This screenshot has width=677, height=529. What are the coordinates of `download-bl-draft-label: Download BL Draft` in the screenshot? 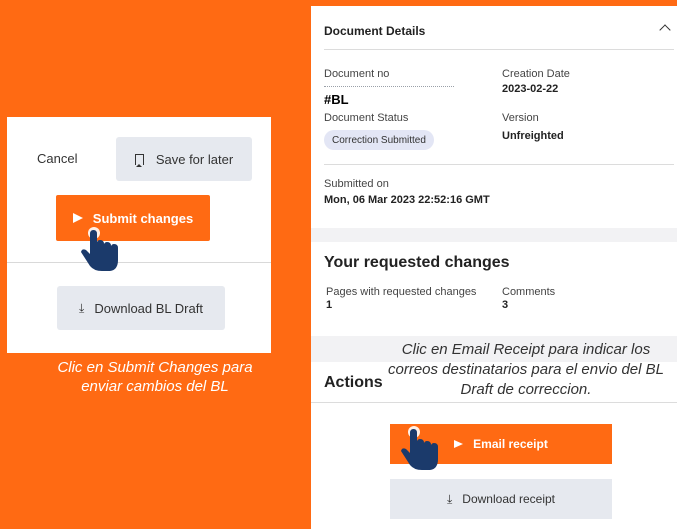 It's located at (148, 308).